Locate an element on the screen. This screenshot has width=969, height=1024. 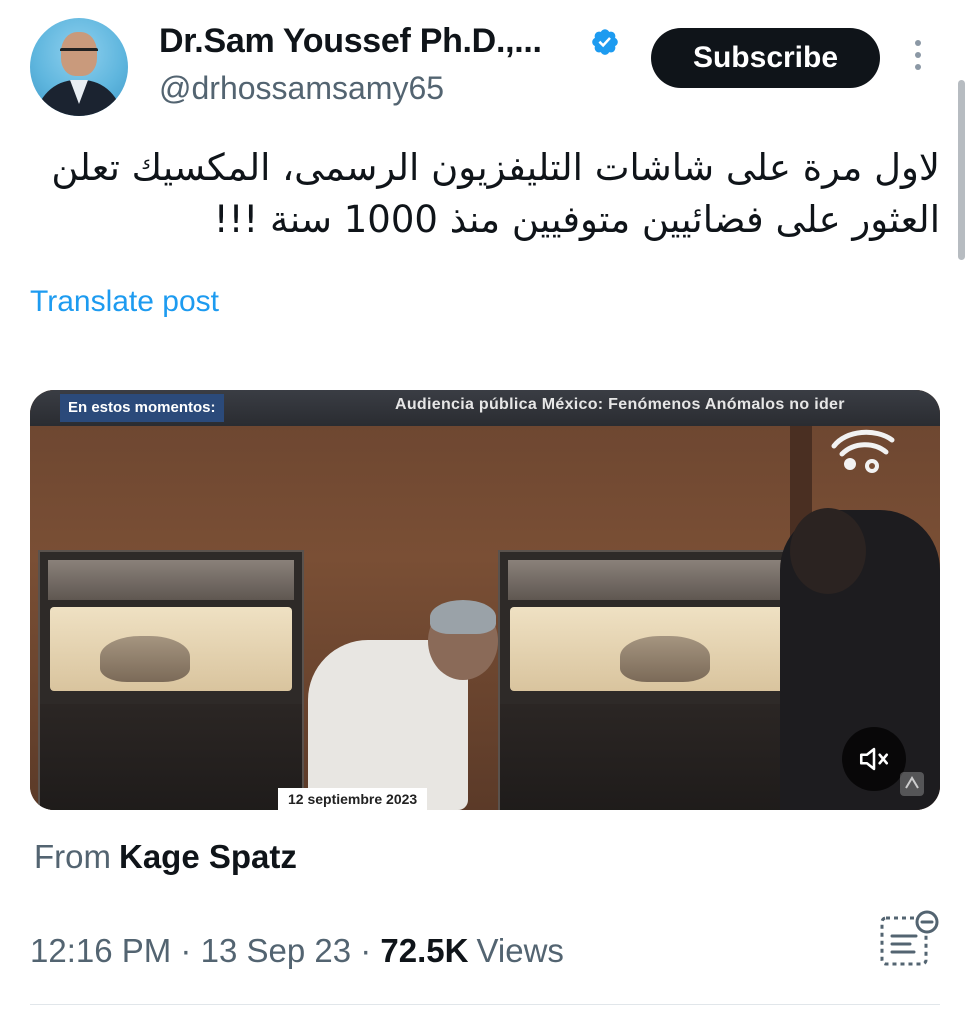
post-meta: 12:16 PM · 13 Sep 23 · 72.5K Views is located at coordinates (297, 951).